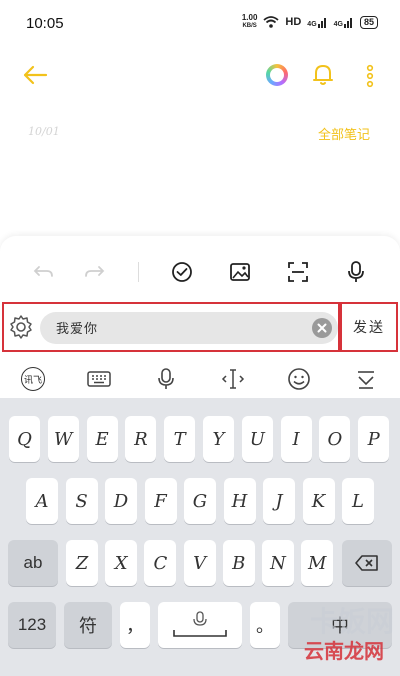  I want to click on battery-icon: 85, so click(368, 22).